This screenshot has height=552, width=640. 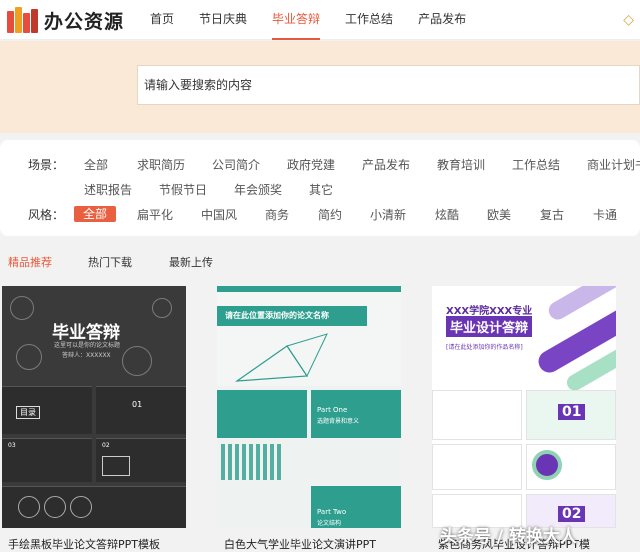 I want to click on nav-work-summary: 工作总结, so click(x=369, y=20).